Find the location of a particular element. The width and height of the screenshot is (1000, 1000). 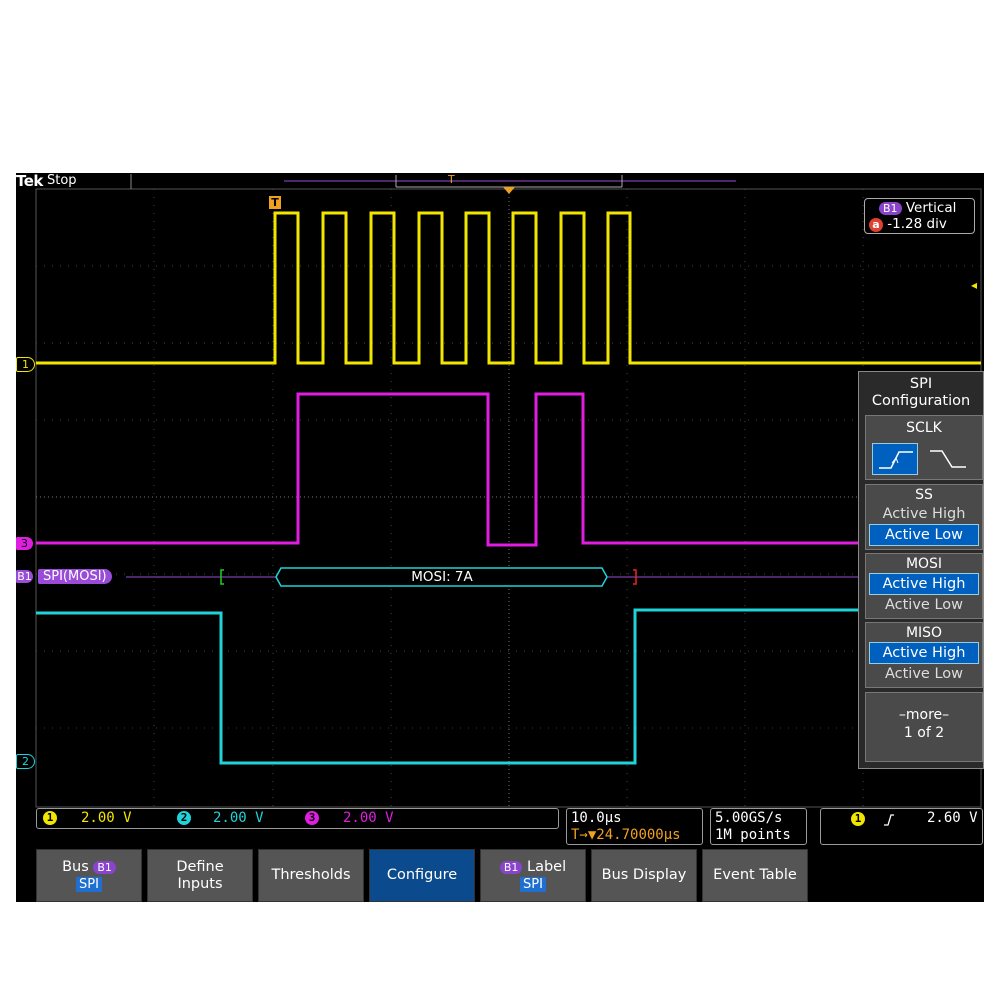

trigger-position-value: 24.70000µs is located at coordinates (638, 835).